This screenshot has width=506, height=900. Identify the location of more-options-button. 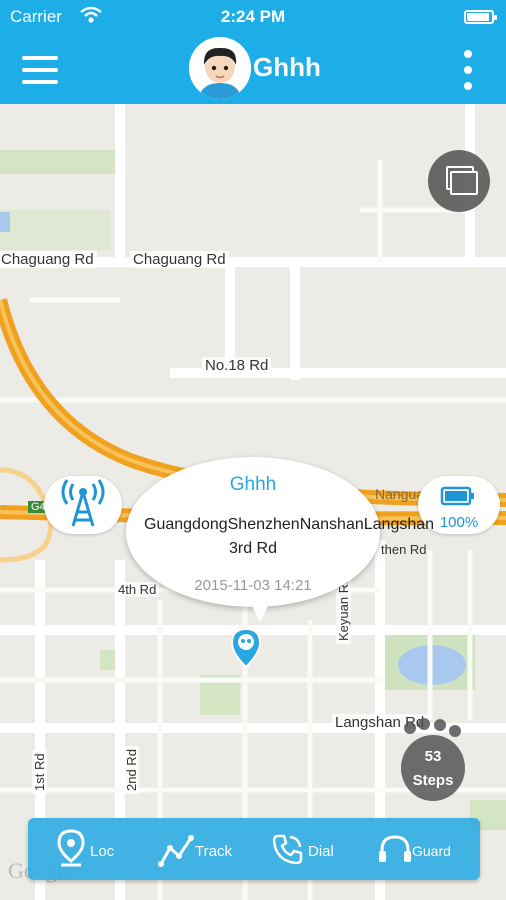
(468, 70).